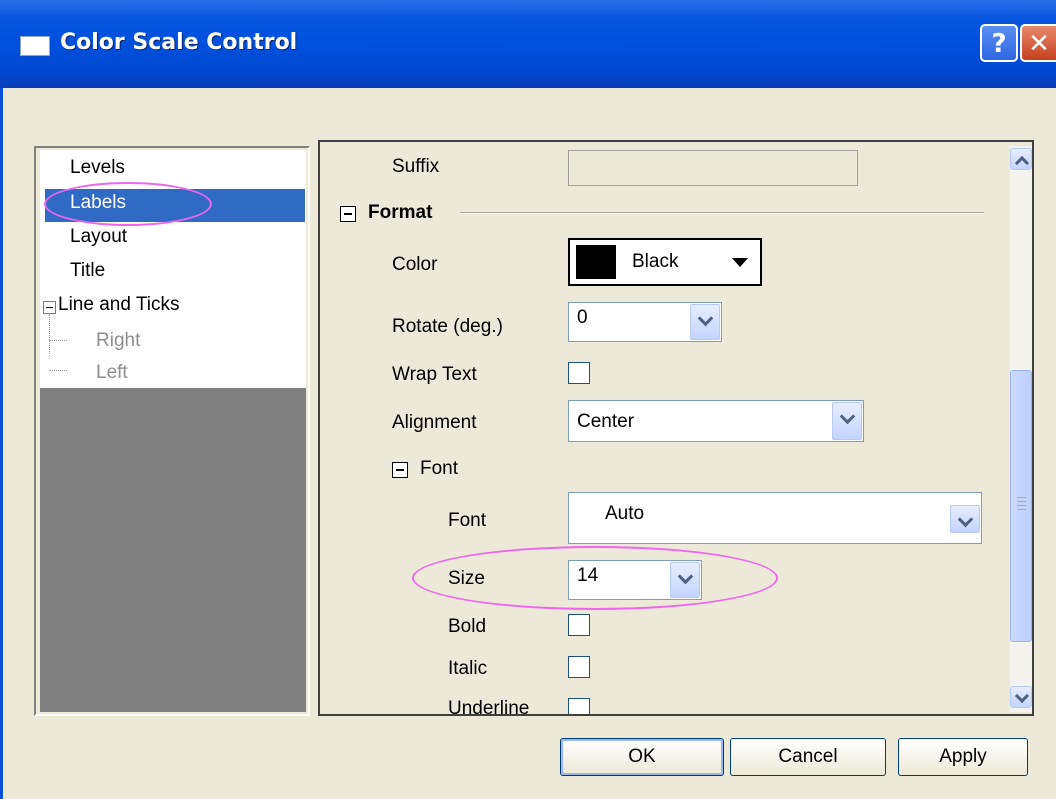 This screenshot has width=1056, height=799. What do you see at coordinates (400, 470) in the screenshot?
I see `font-collapse-icon` at bounding box center [400, 470].